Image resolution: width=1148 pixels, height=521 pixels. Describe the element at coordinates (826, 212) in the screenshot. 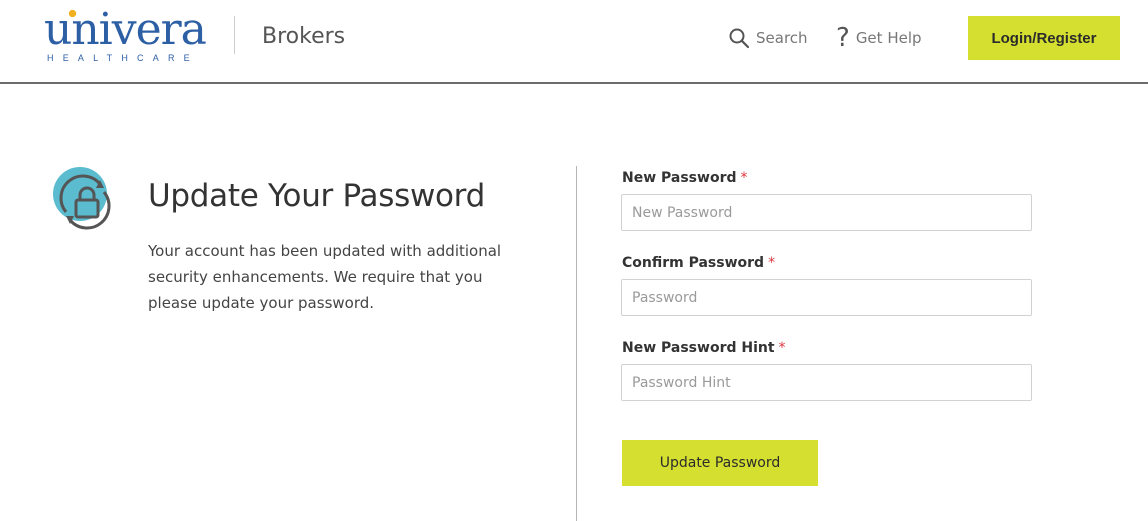

I see `new-password-input` at that location.